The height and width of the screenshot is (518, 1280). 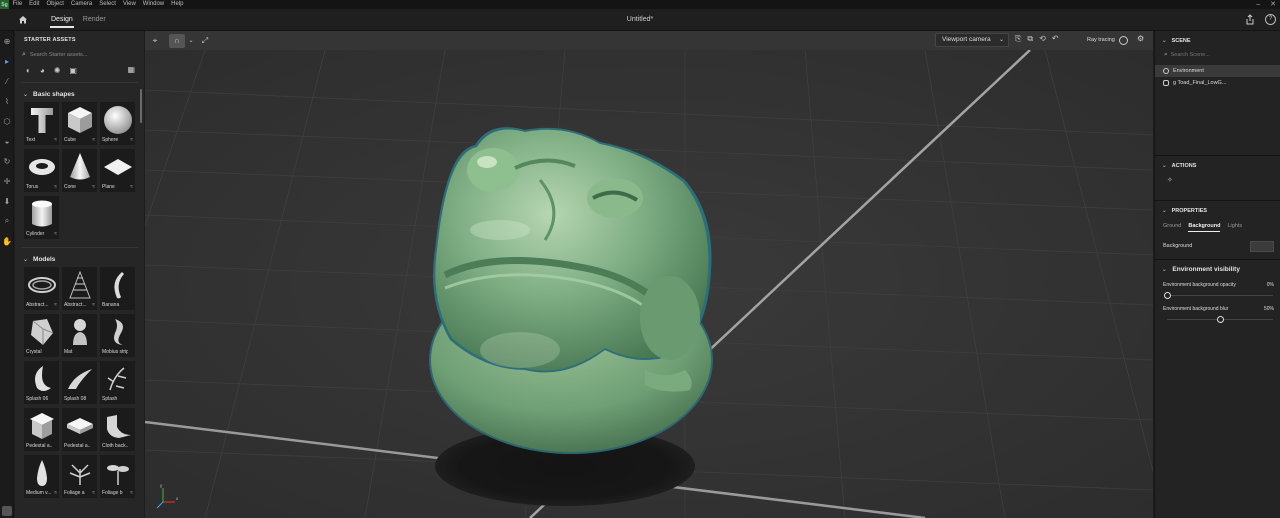 I want to click on asset-model: Foliage a ≈, so click(x=79, y=476).